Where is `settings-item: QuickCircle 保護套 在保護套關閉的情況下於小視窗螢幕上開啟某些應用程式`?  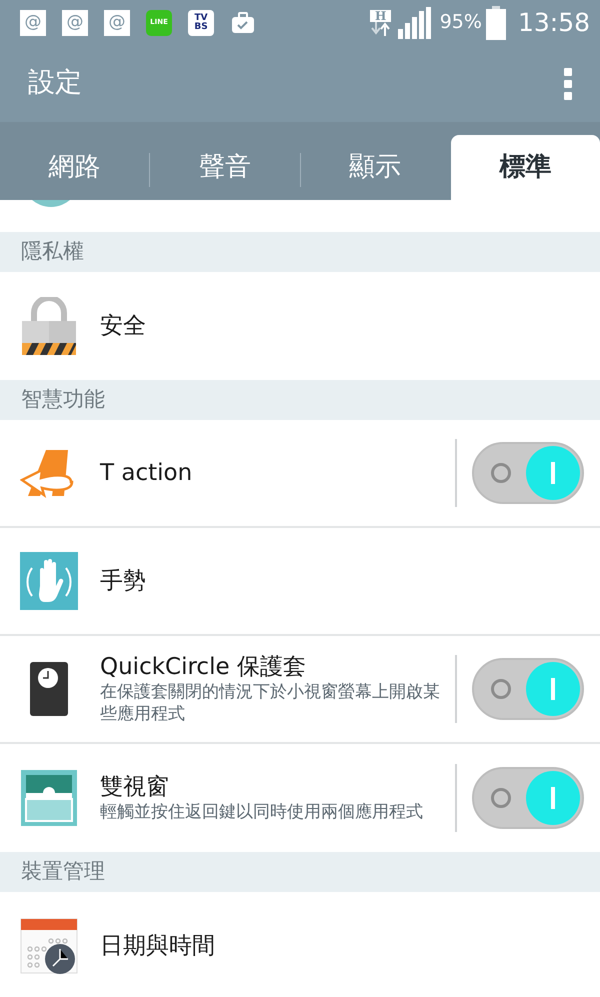
settings-item: QuickCircle 保護套 在保護套關閉的情況下於小視窗螢幕上開啟某些應用程式 is located at coordinates (300, 690).